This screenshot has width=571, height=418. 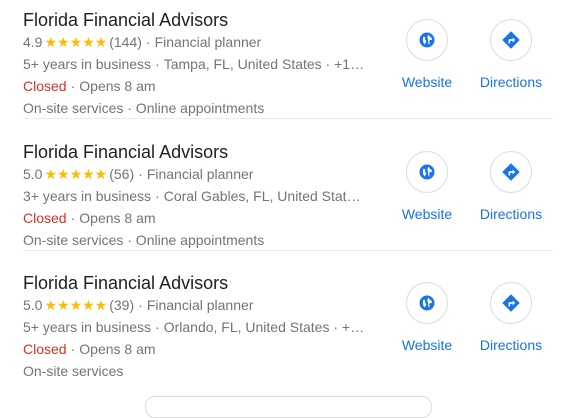 I want to click on rating-line: 4.9 ★★★★★ (144) · Financial planner, so click(x=198, y=42).